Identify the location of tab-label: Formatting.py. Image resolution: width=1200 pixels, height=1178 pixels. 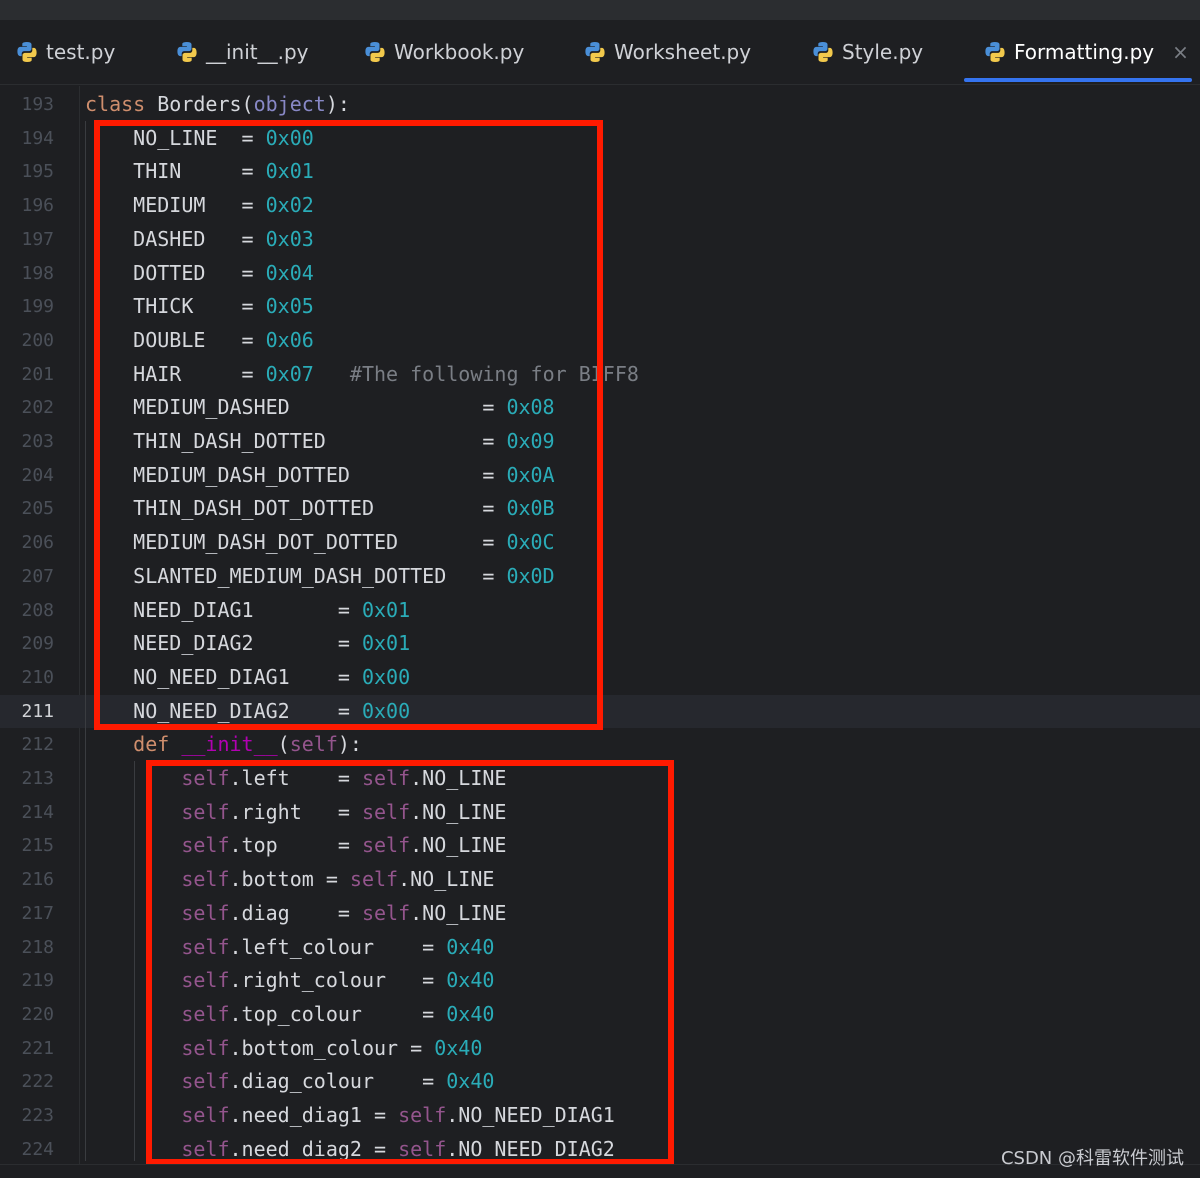
(1084, 52).